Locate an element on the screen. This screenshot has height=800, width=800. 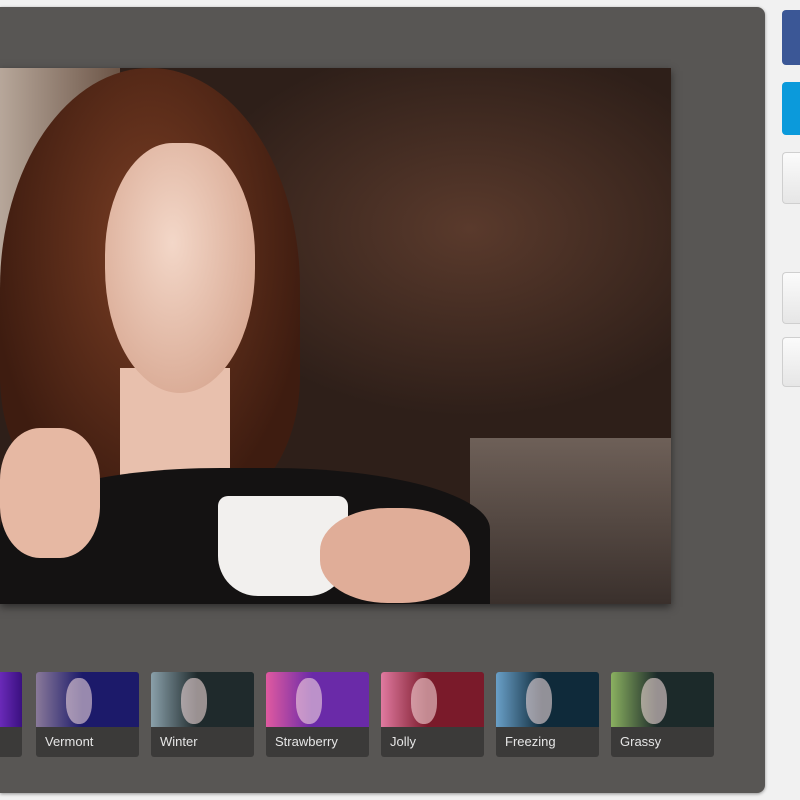
filter-label: Jolly is located at coordinates (403, 741).